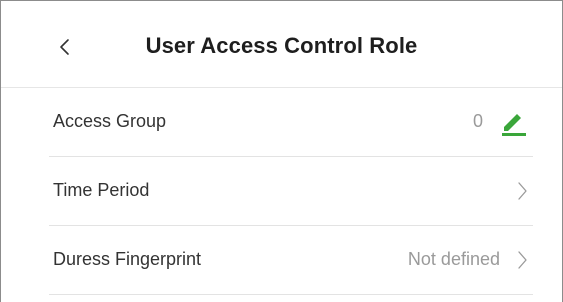 The height and width of the screenshot is (302, 563). I want to click on duress-fingerprint-value: Not defined, so click(453, 259).